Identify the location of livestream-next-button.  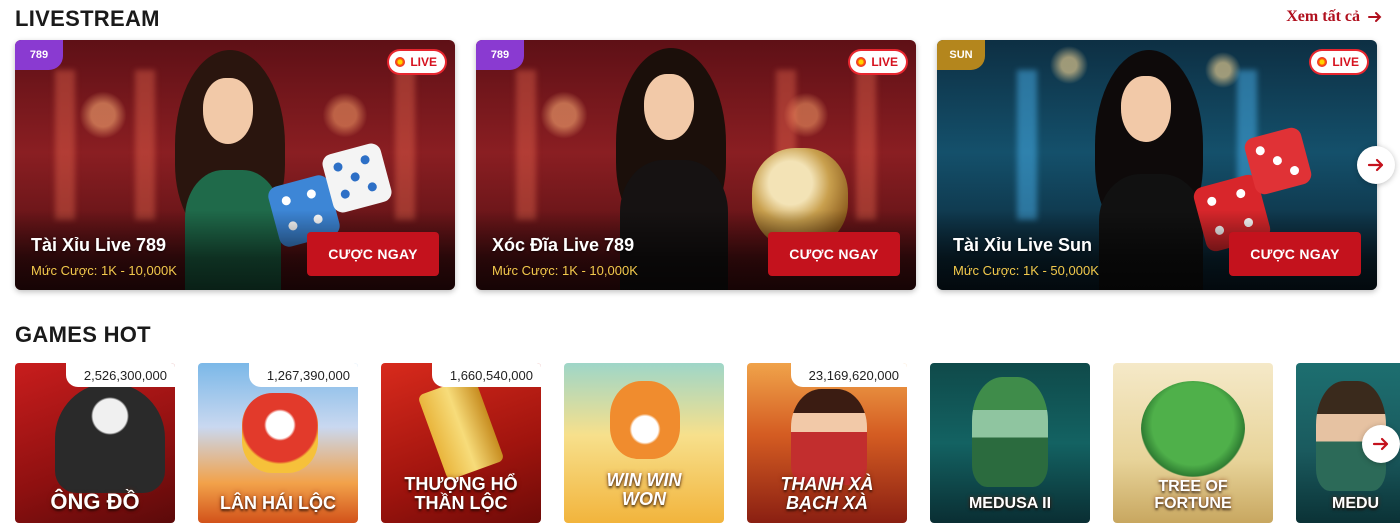
(1376, 165).